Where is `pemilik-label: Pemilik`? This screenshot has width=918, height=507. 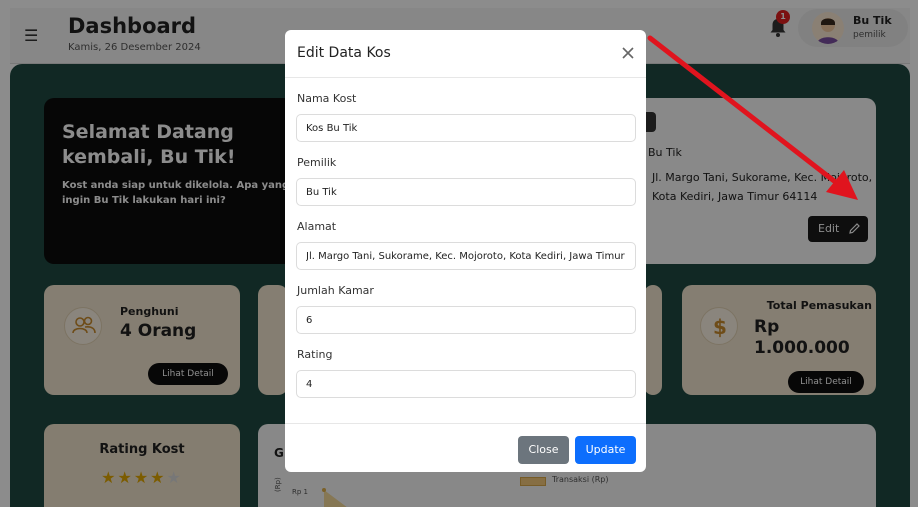
pemilik-label: Pemilik is located at coordinates (317, 162).